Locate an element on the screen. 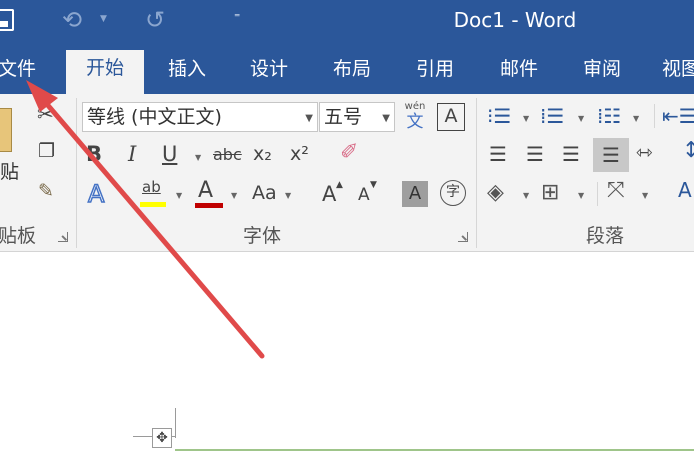  numbering-icon: ⁞☰ is located at coordinates (552, 116).